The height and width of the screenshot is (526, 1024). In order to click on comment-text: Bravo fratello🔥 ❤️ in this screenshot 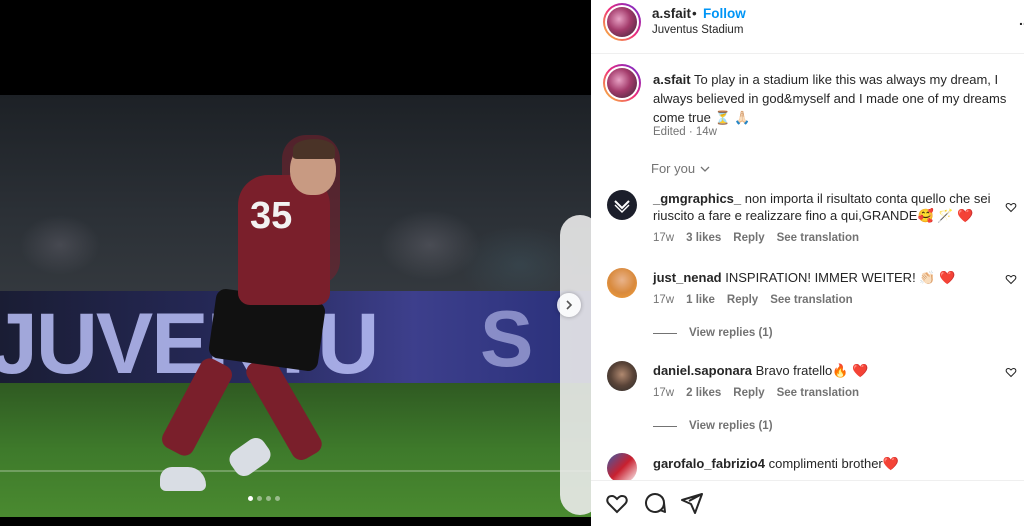, I will do `click(812, 370)`.